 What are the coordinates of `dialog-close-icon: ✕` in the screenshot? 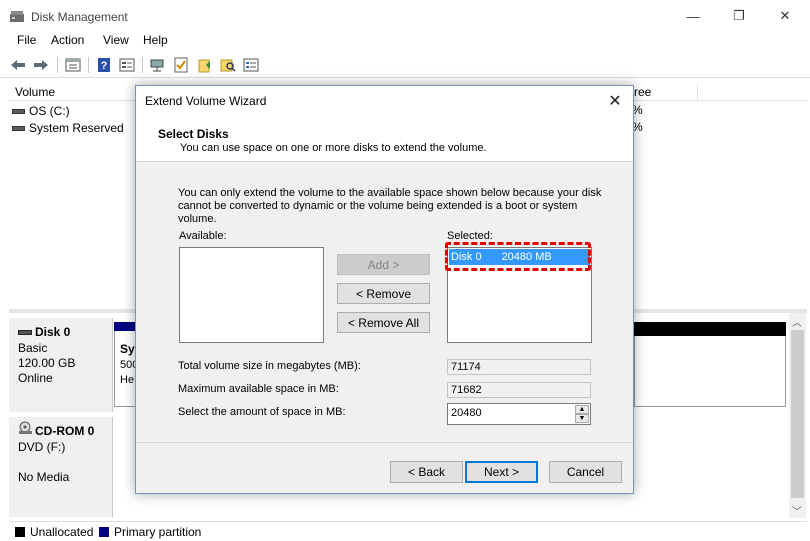 It's located at (615, 101).